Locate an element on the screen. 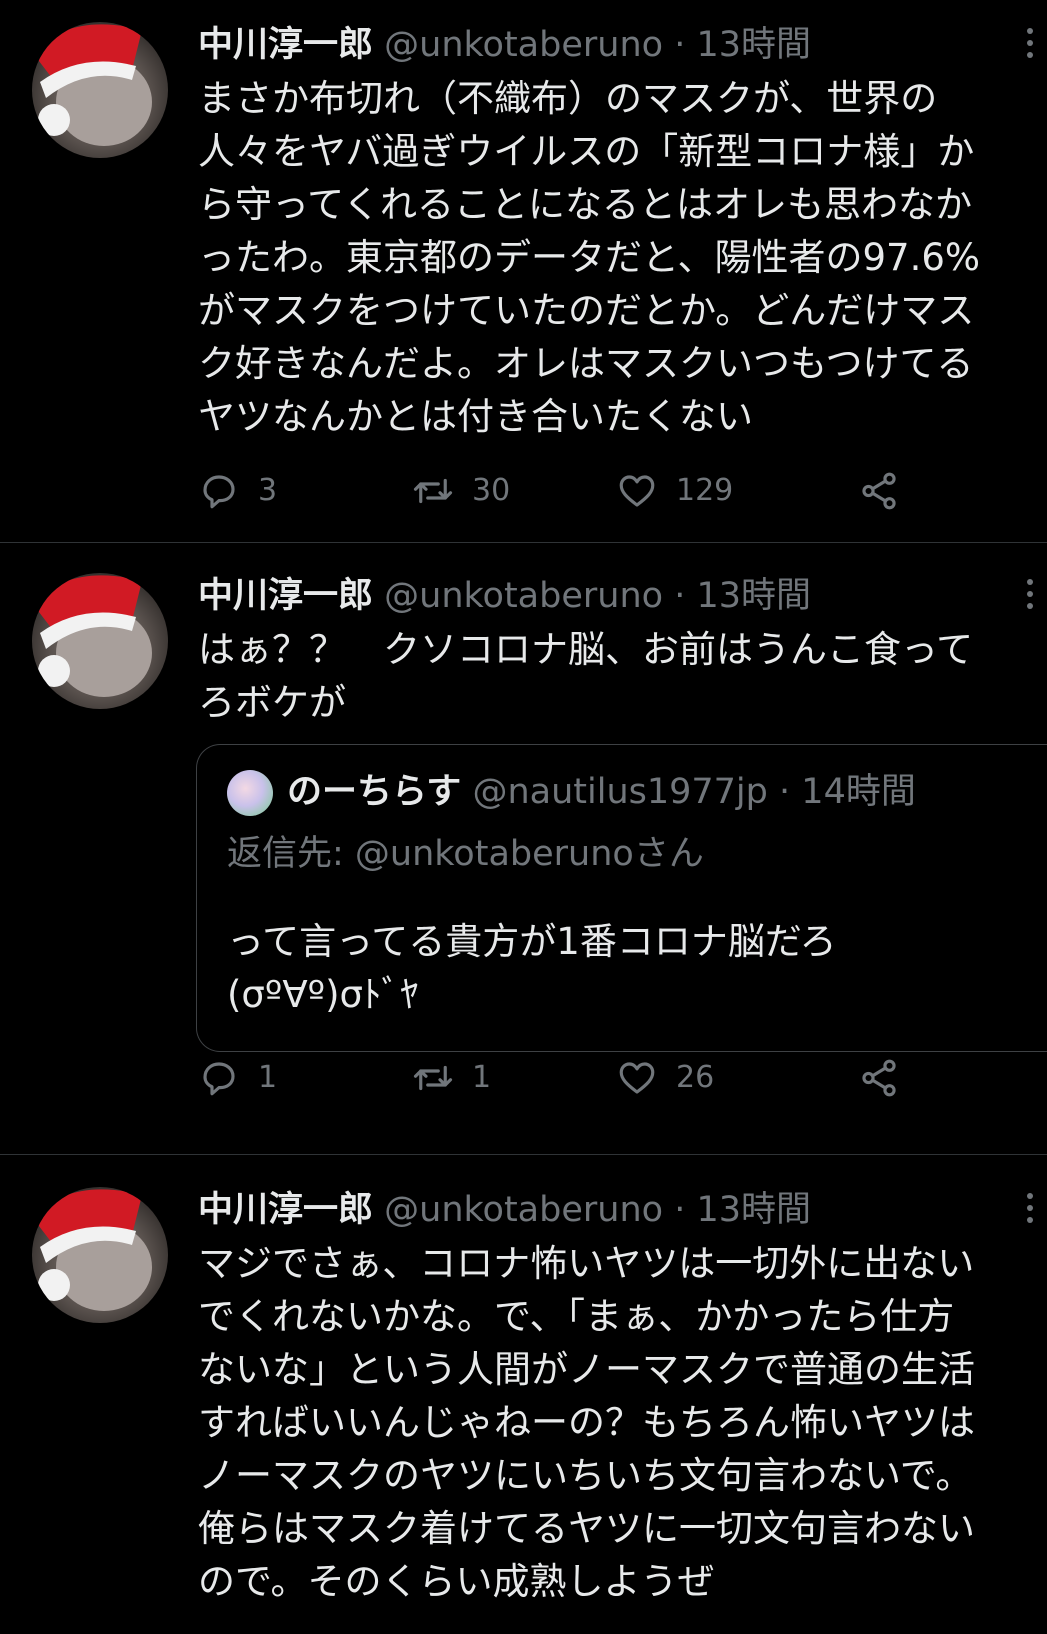  reply-context: 返信先: @unkotaberunoさん is located at coordinates (465, 854).